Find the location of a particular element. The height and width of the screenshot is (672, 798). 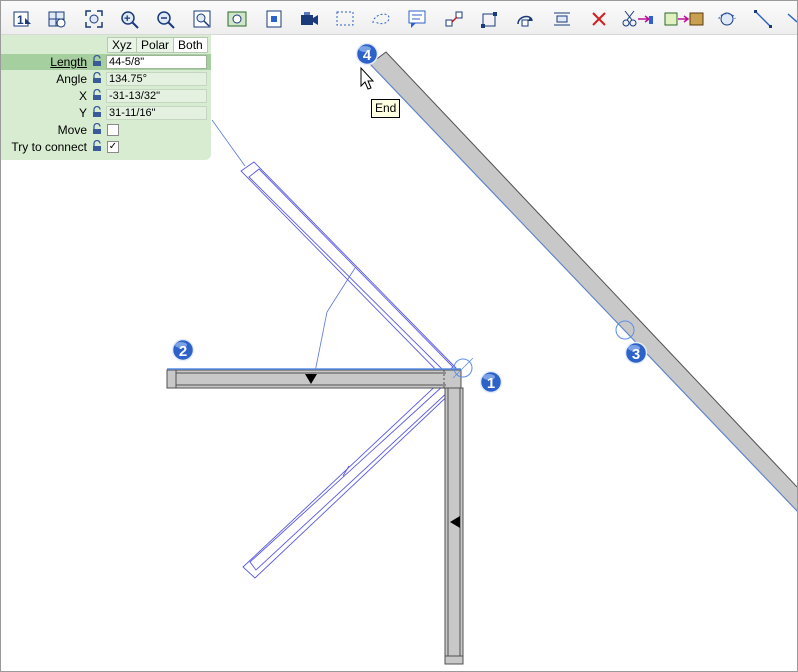

move-checkbox is located at coordinates (113, 130).